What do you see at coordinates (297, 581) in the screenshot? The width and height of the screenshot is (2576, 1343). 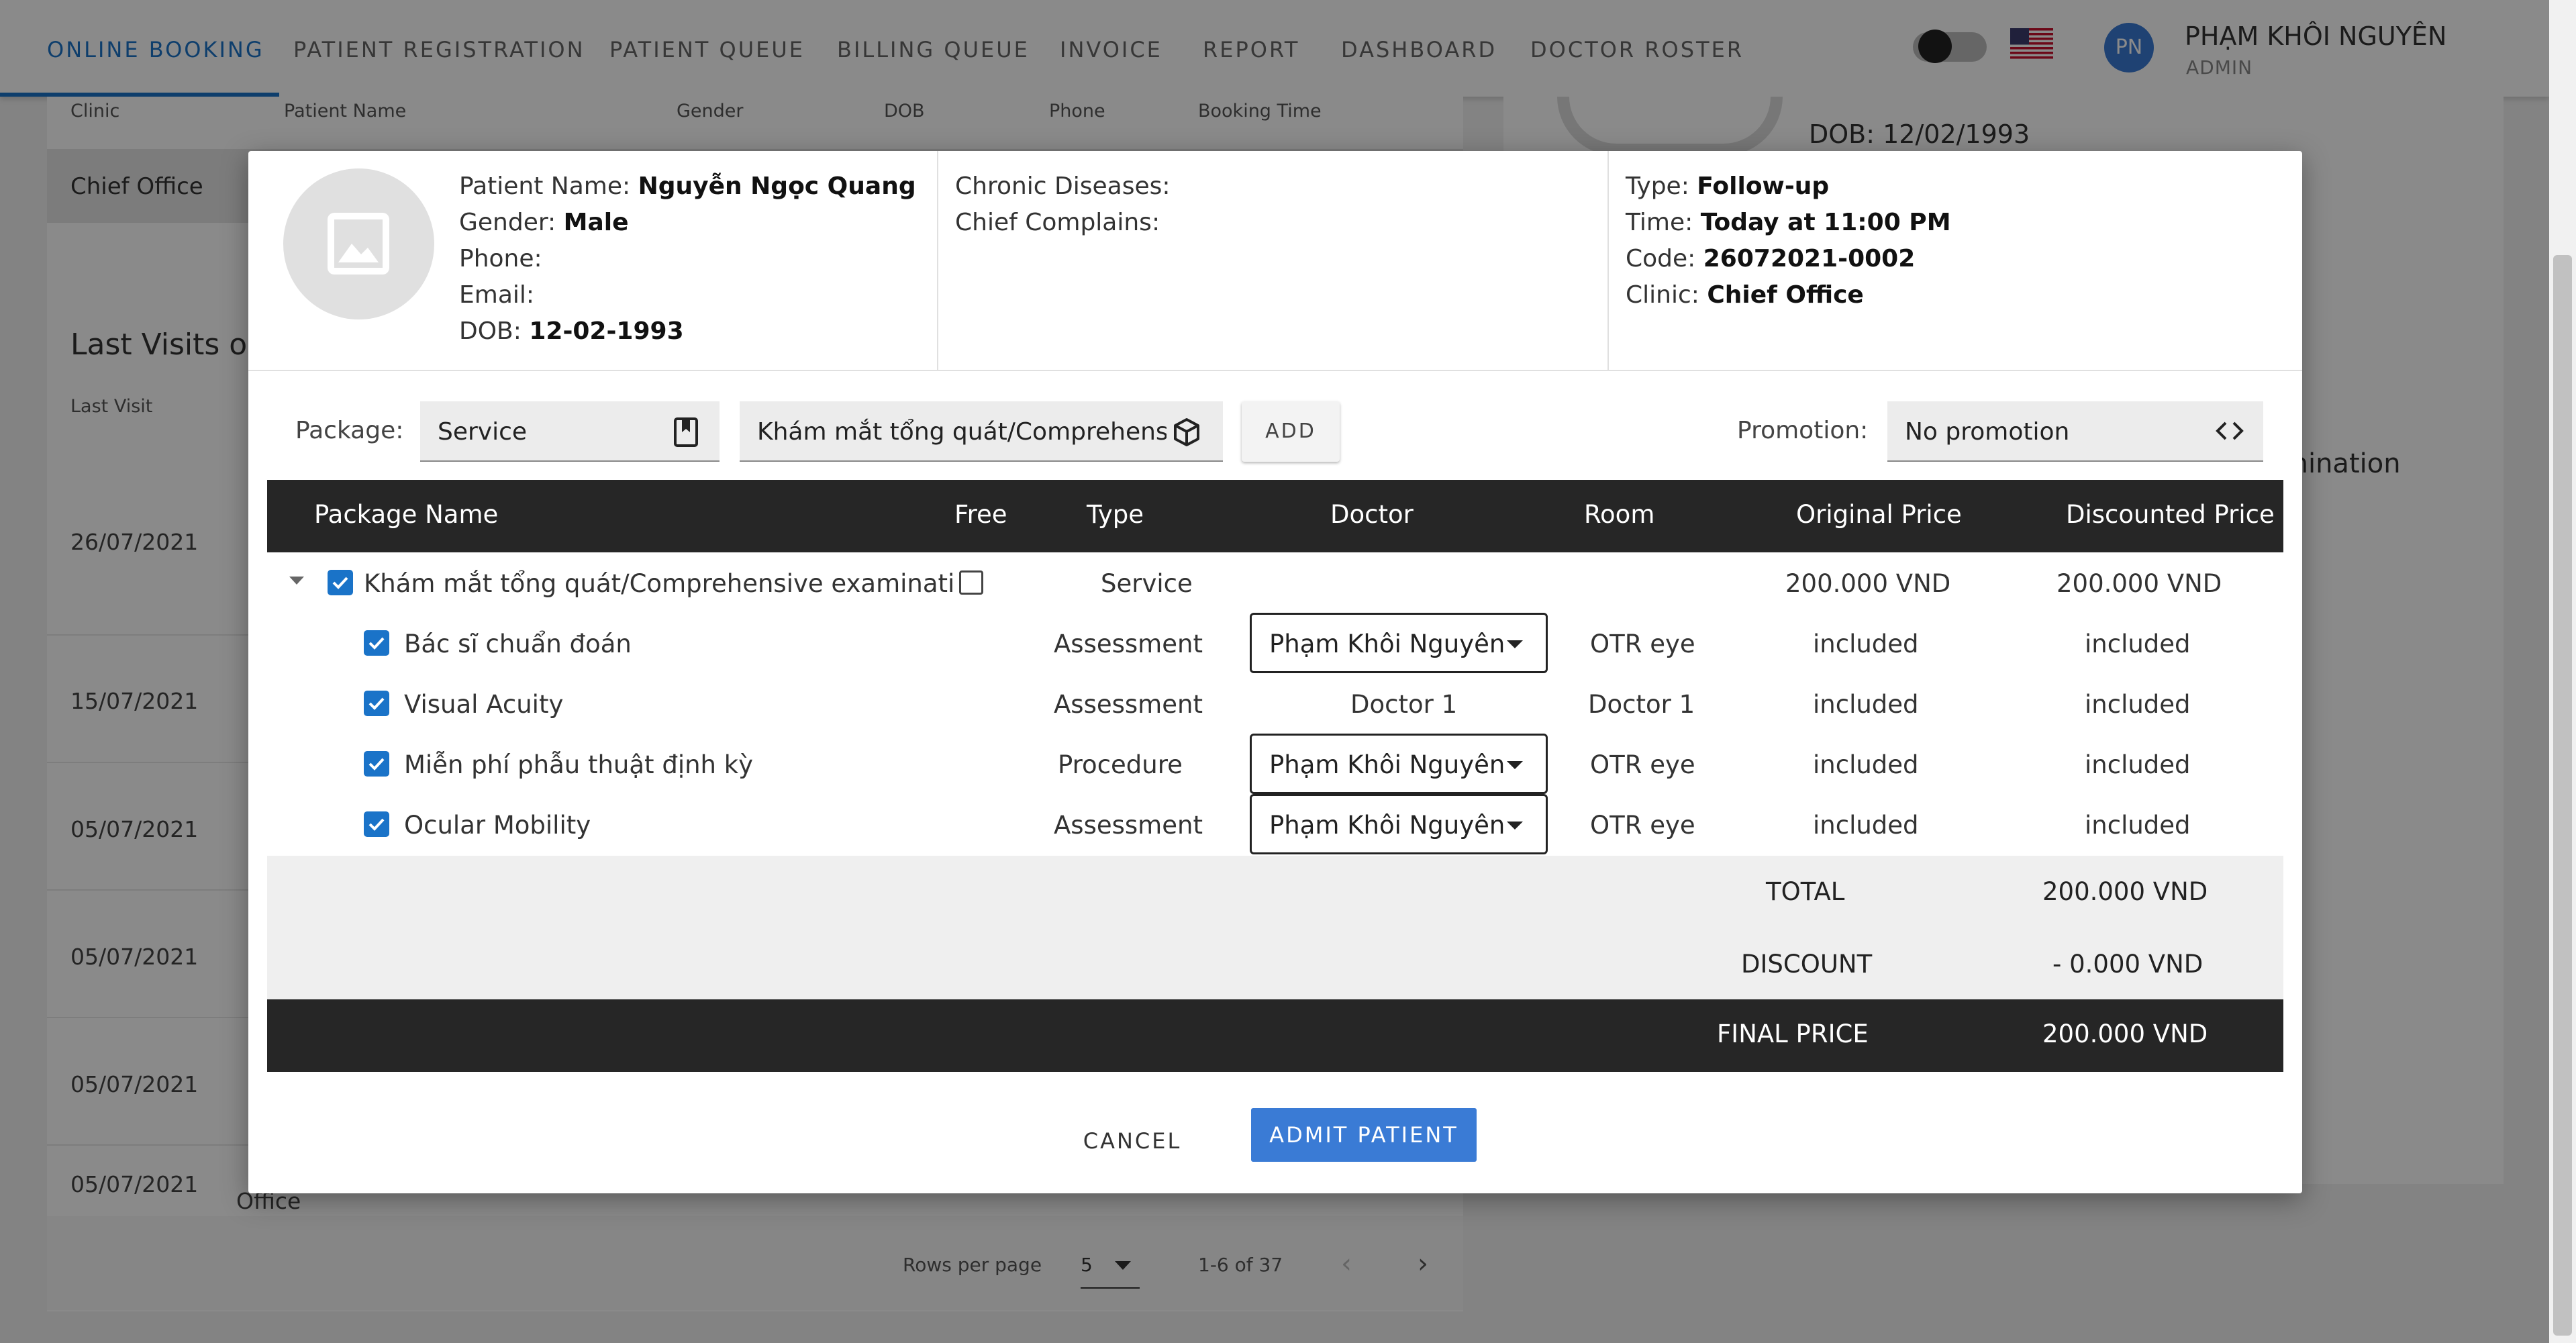 I see `collapse-caret-icon` at bounding box center [297, 581].